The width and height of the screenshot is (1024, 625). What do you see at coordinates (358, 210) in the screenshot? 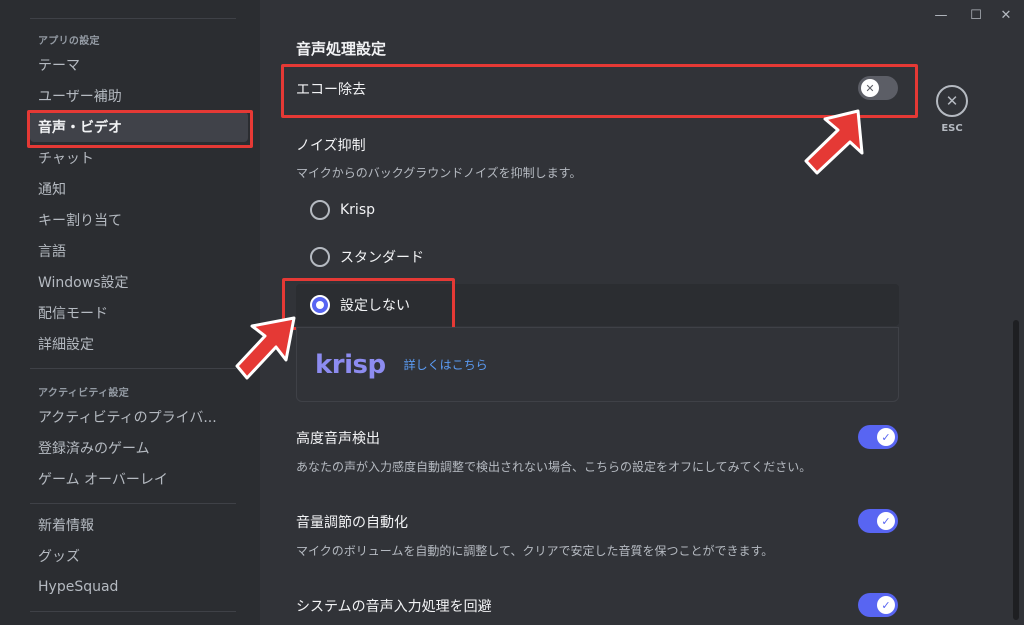
I see `noise-option-label: Krisp` at bounding box center [358, 210].